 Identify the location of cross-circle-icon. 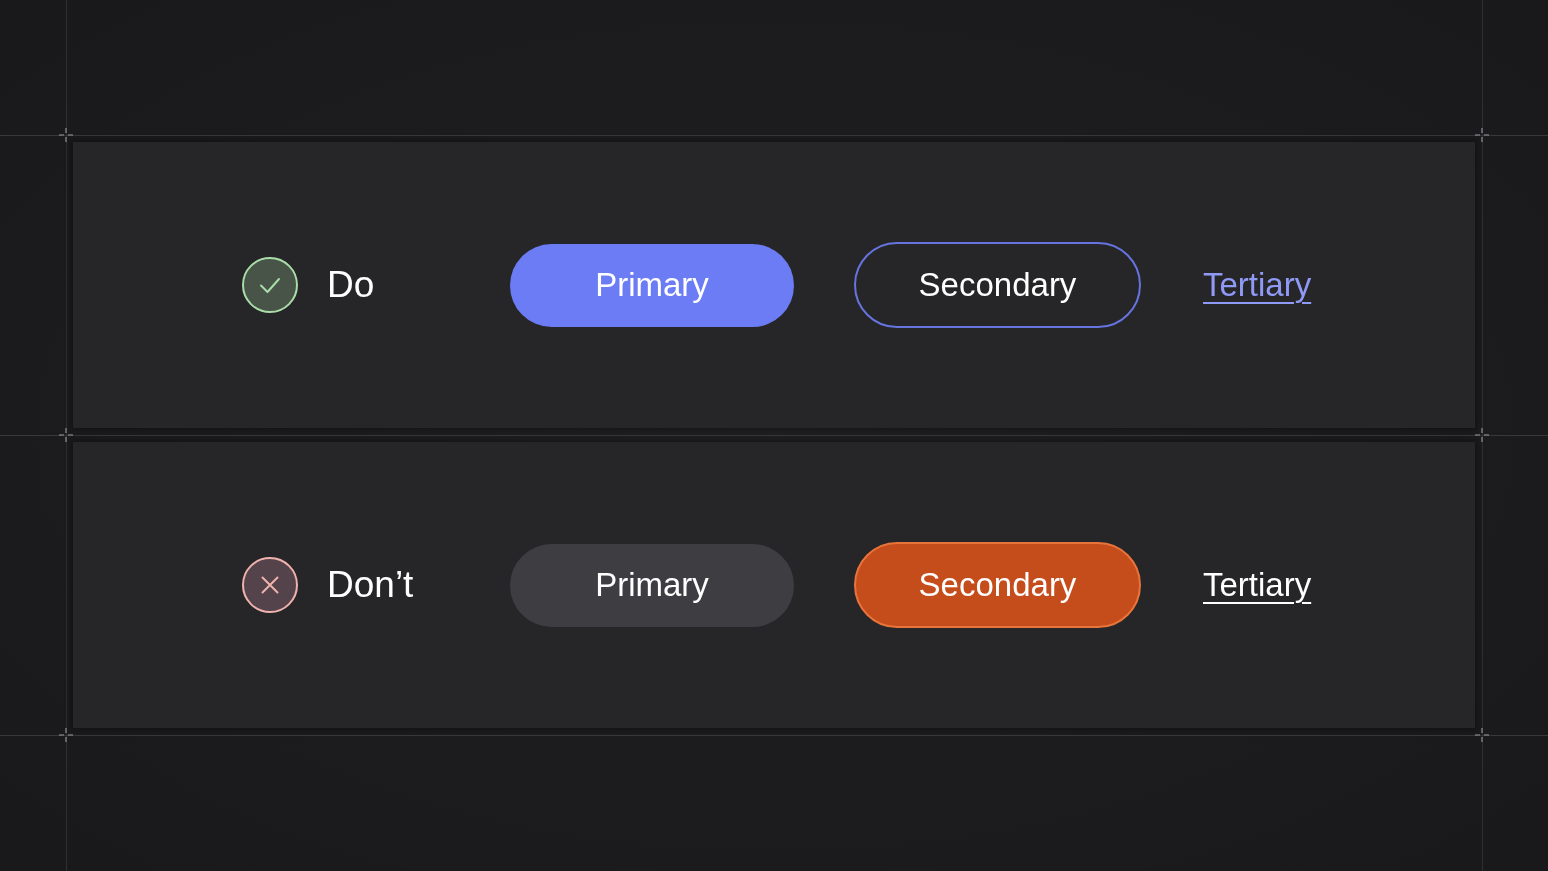
(270, 585).